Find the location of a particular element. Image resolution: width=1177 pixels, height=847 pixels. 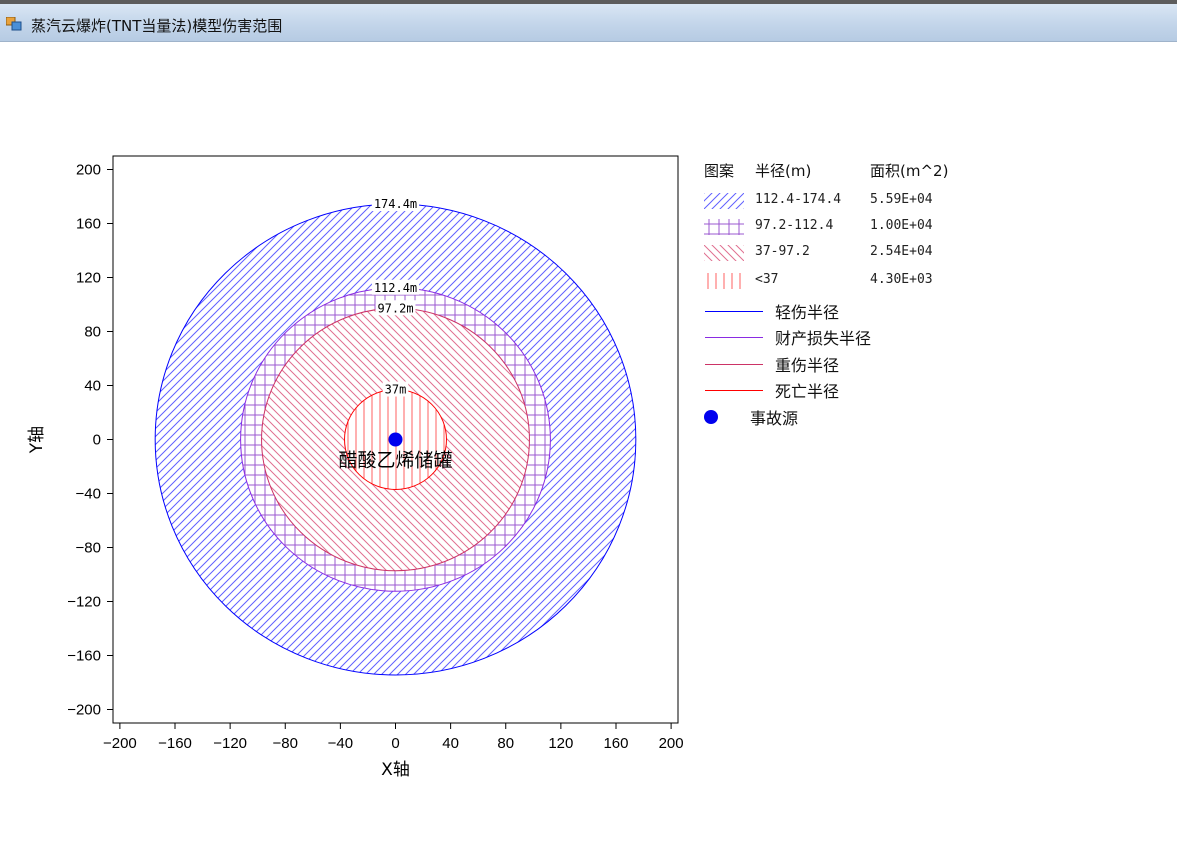

y-tick-label: 0 is located at coordinates (97, 440).